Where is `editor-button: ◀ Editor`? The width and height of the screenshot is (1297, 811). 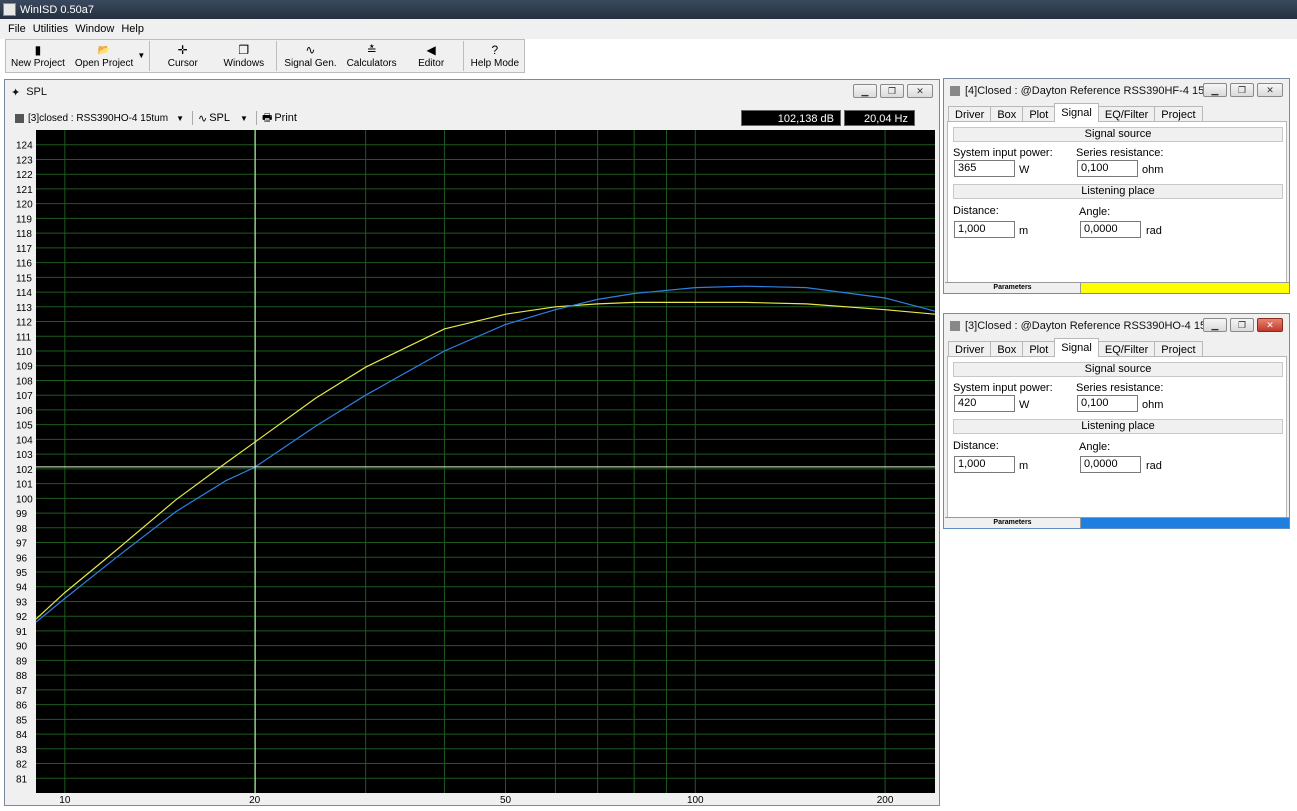 editor-button: ◀ Editor is located at coordinates (431, 56).